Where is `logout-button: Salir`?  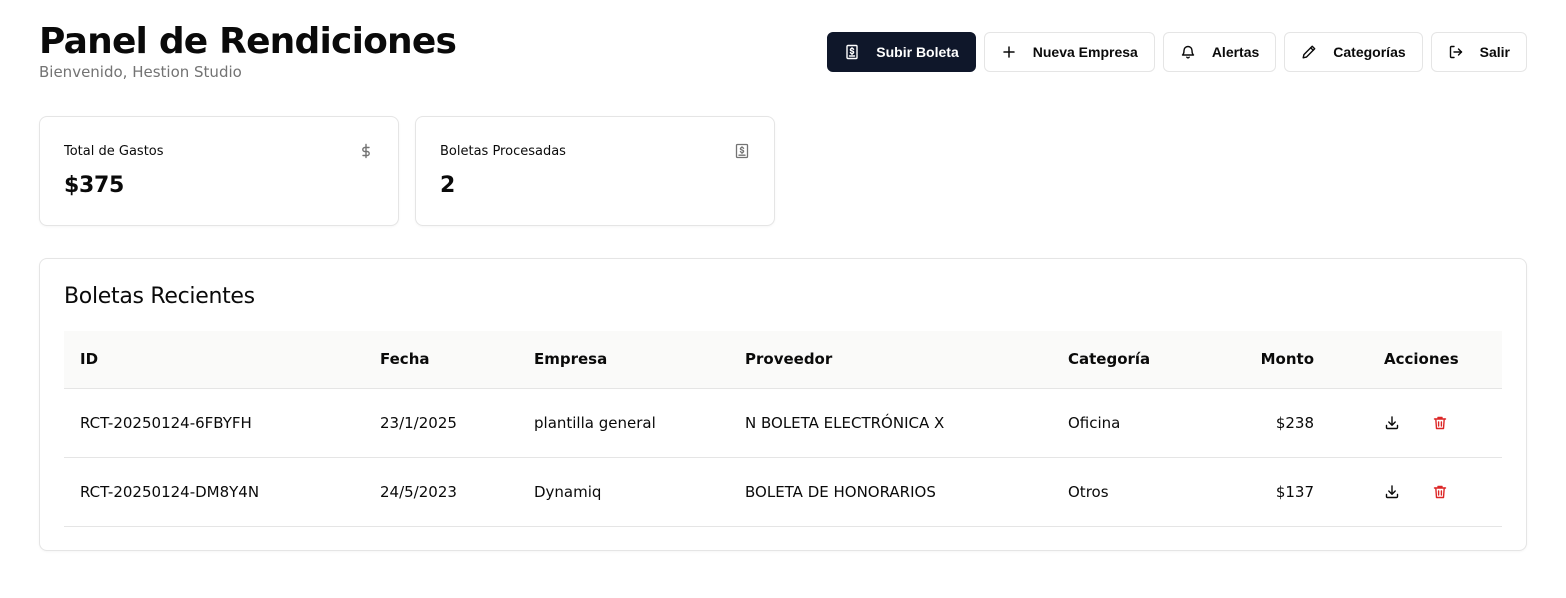
logout-button: Salir is located at coordinates (1478, 52).